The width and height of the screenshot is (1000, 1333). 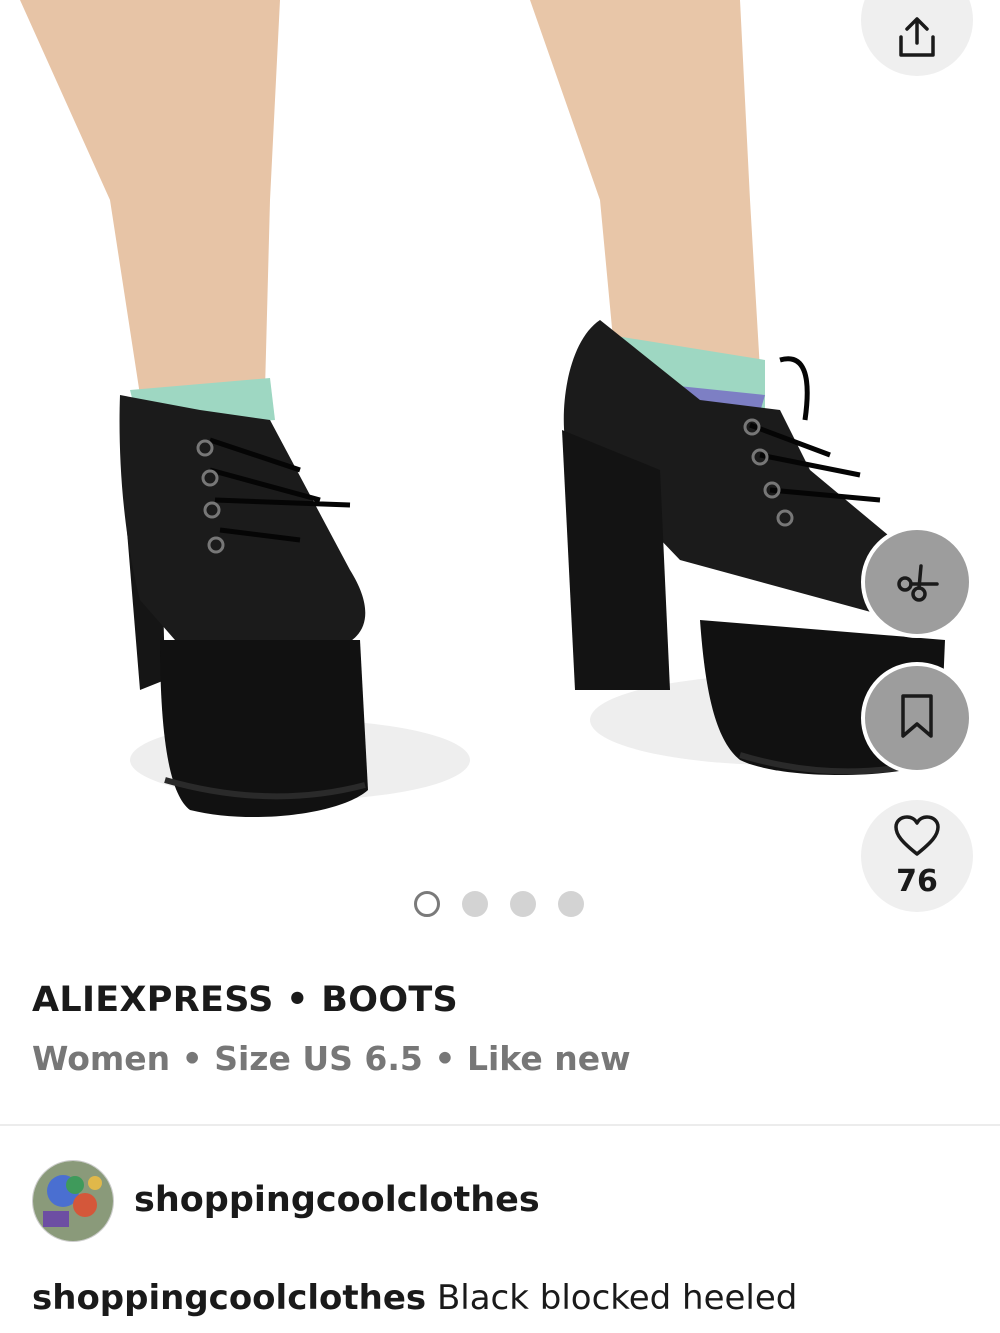 I want to click on listing-meta: Women • Size US 6.5 • Like new, so click(x=331, y=1058).